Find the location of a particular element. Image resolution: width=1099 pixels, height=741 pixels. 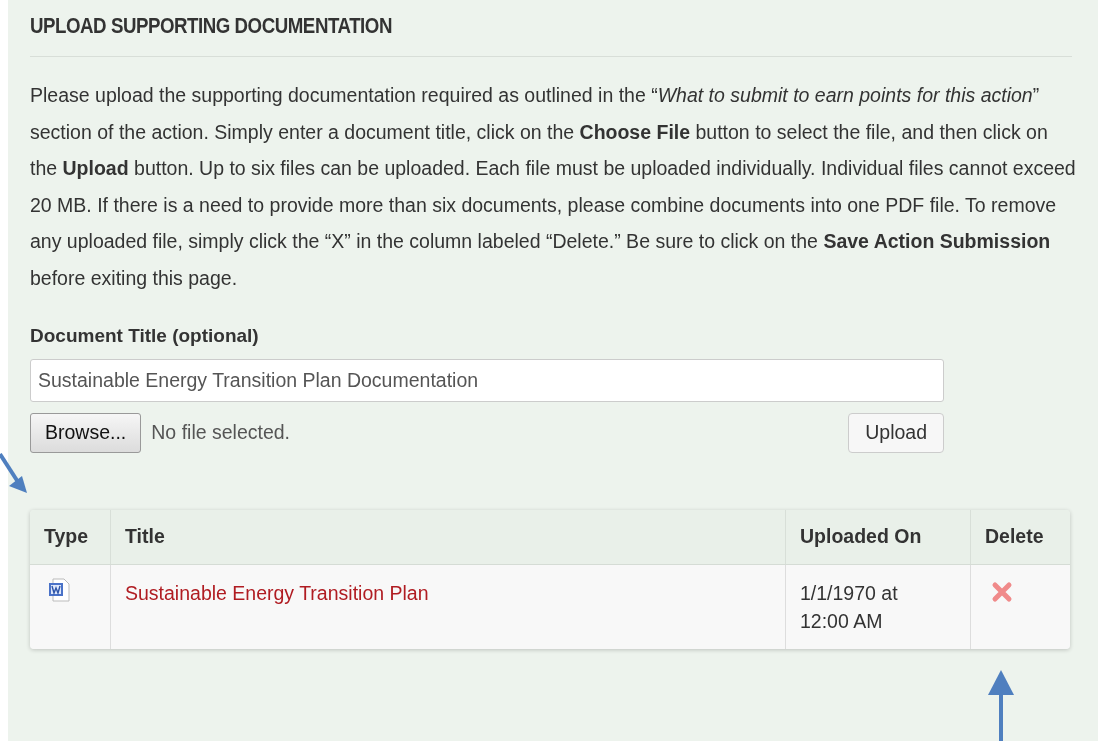

upload-date: 1/1/1970 at 12:00 AM is located at coordinates (849, 607).